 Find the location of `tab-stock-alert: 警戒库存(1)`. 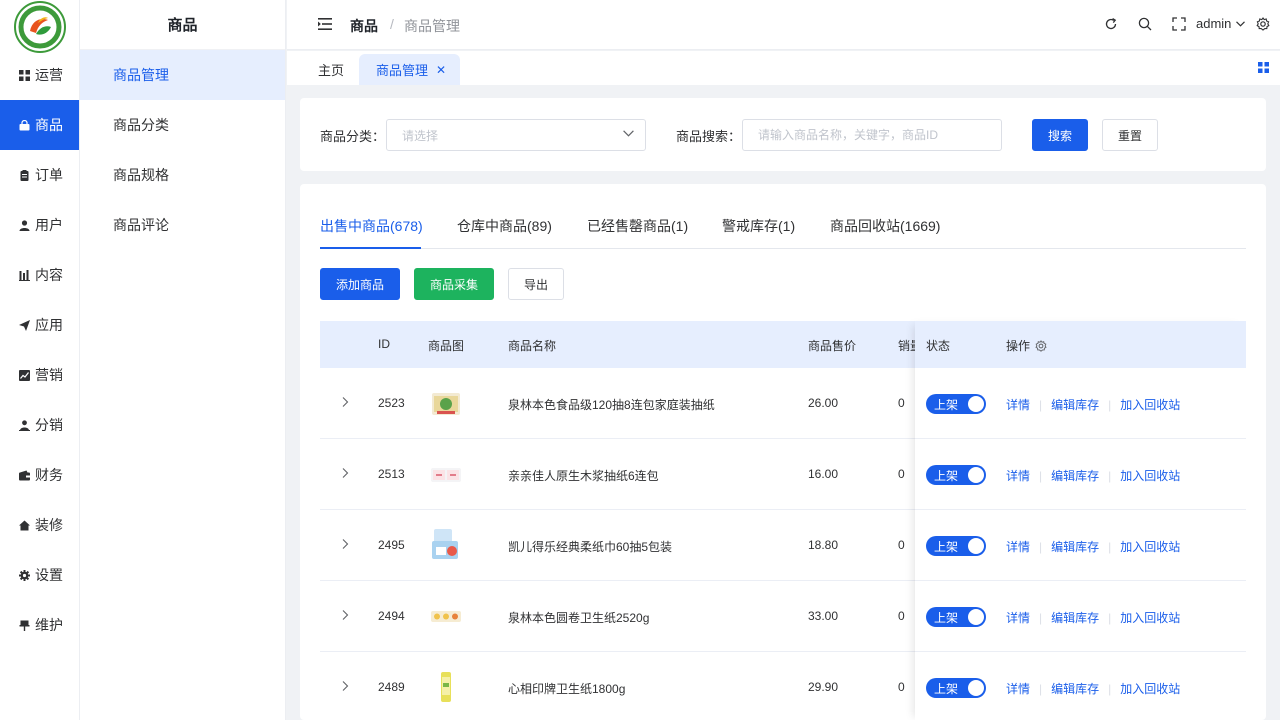

tab-stock-alert: 警戒库存(1) is located at coordinates (758, 226).